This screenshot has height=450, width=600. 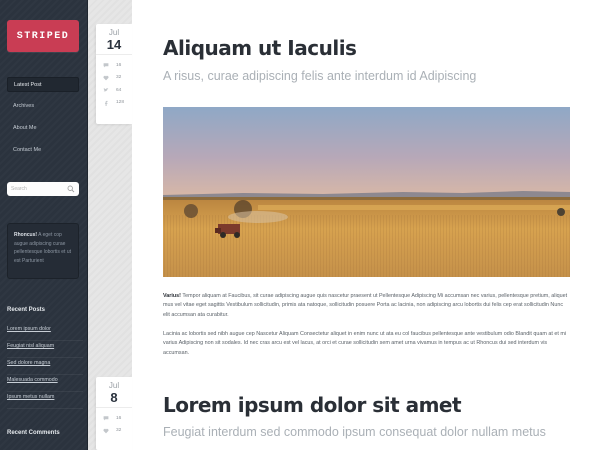 What do you see at coordinates (45, 400) in the screenshot?
I see `recent-post-link: Ipsum metus nullam` at bounding box center [45, 400].